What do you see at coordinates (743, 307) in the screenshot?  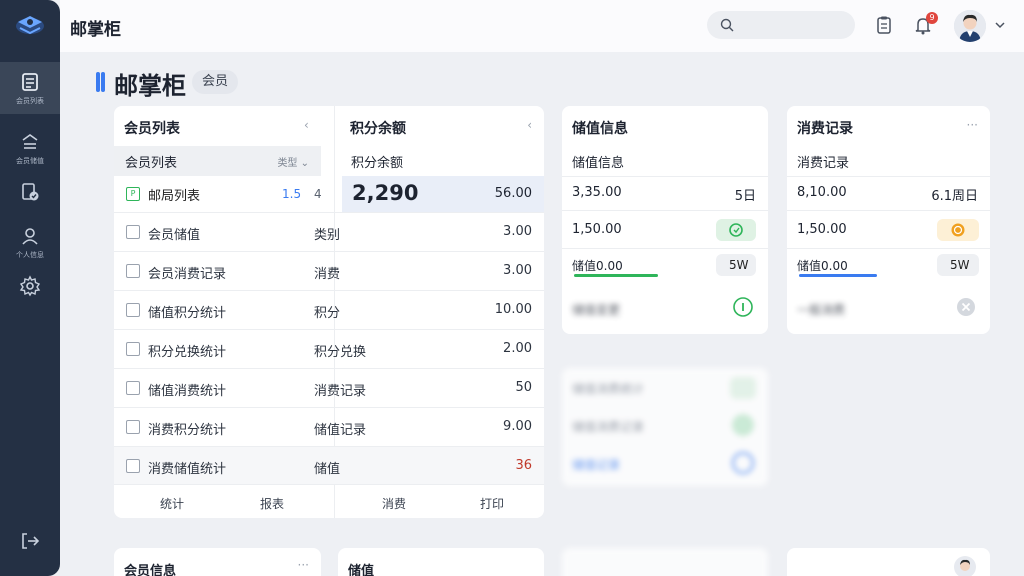 I see `info-icon` at bounding box center [743, 307].